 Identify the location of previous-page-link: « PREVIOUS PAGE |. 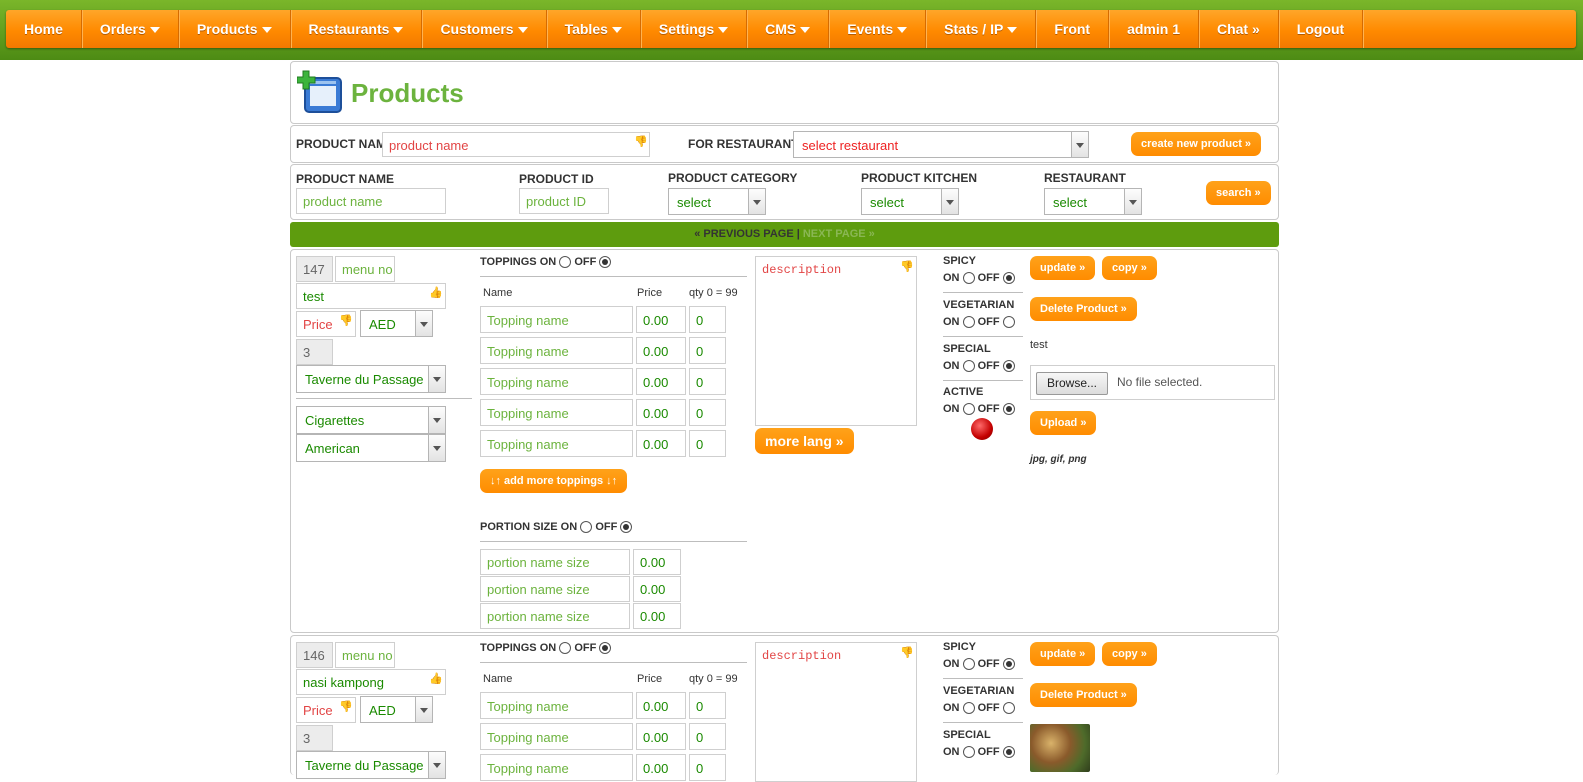
(747, 234).